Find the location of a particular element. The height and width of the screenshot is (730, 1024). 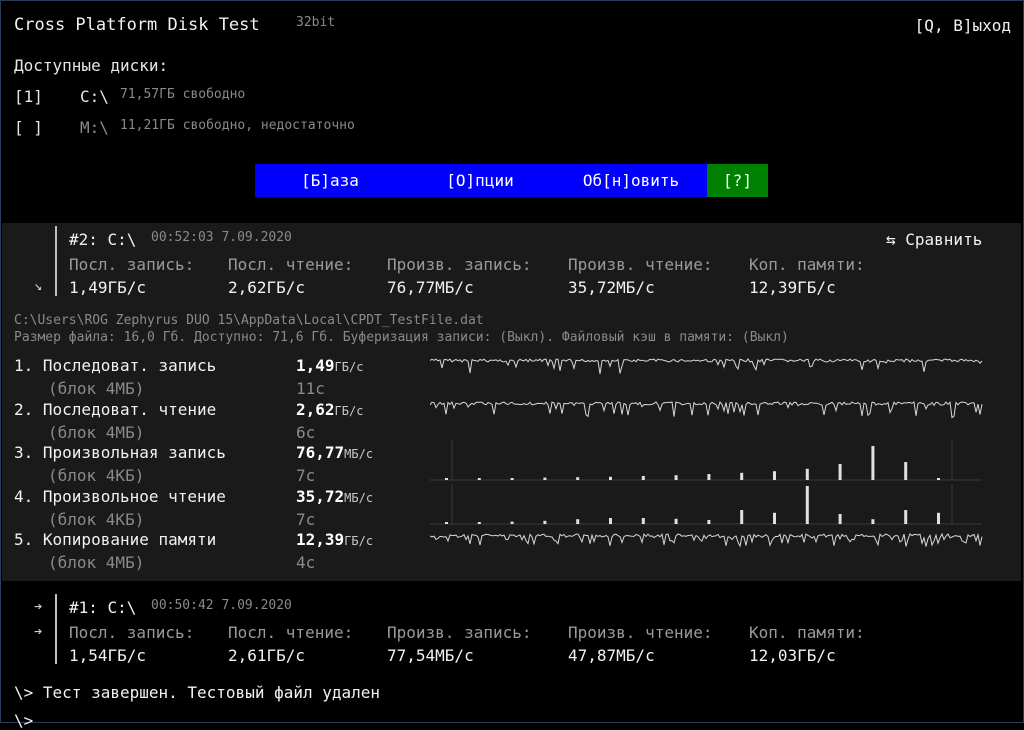

prev-label-seq-read: Посл. чтение: is located at coordinates (291, 632).